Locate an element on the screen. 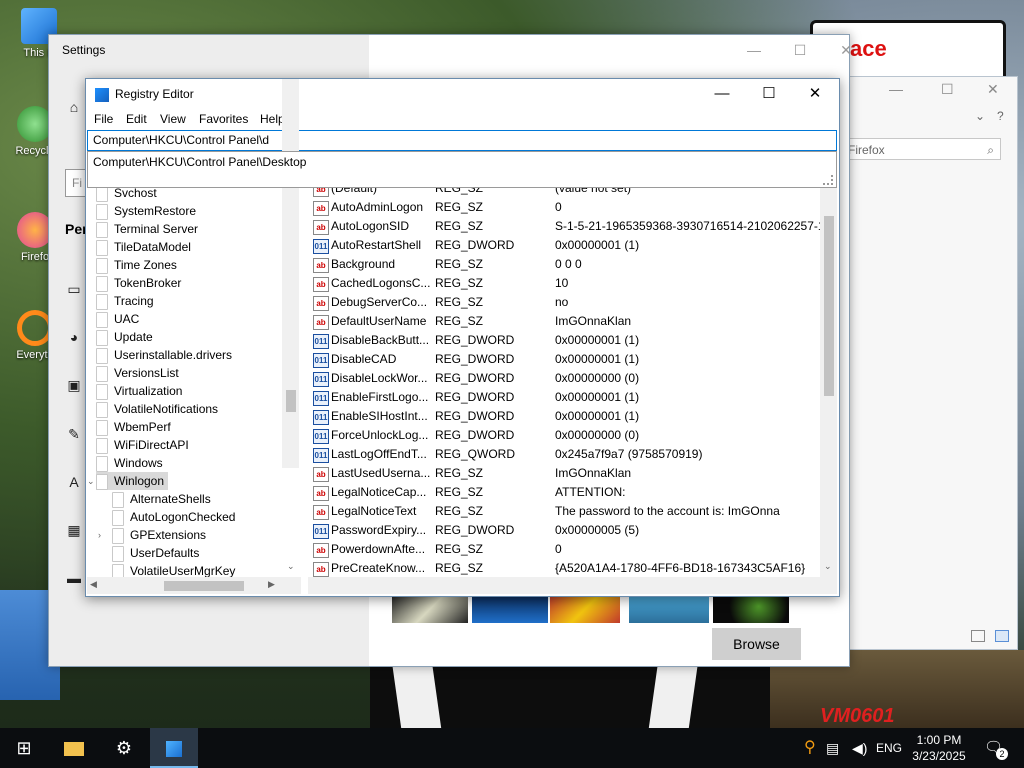 The width and height of the screenshot is (1024, 768). tree-item: Virtualization is located at coordinates (141, 391).